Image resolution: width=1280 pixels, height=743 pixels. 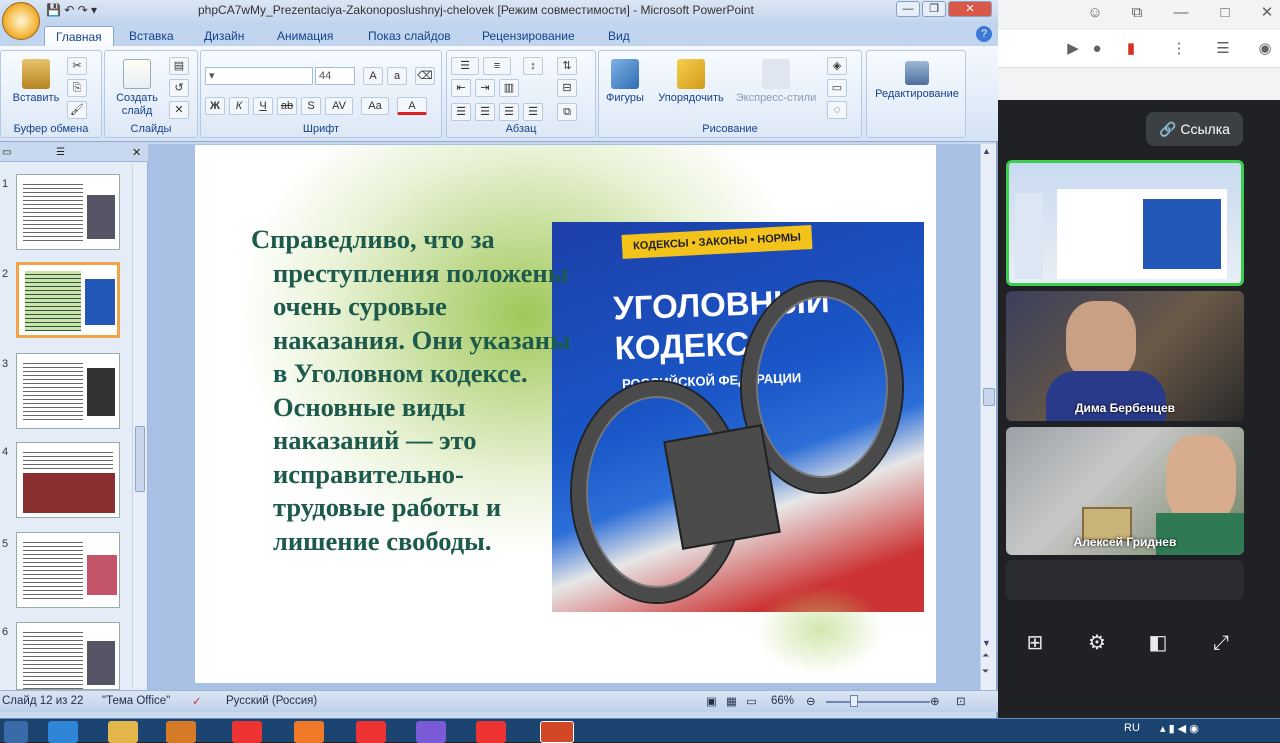 What do you see at coordinates (485, 112) in the screenshot?
I see `align-center-icon: ☰` at bounding box center [485, 112].